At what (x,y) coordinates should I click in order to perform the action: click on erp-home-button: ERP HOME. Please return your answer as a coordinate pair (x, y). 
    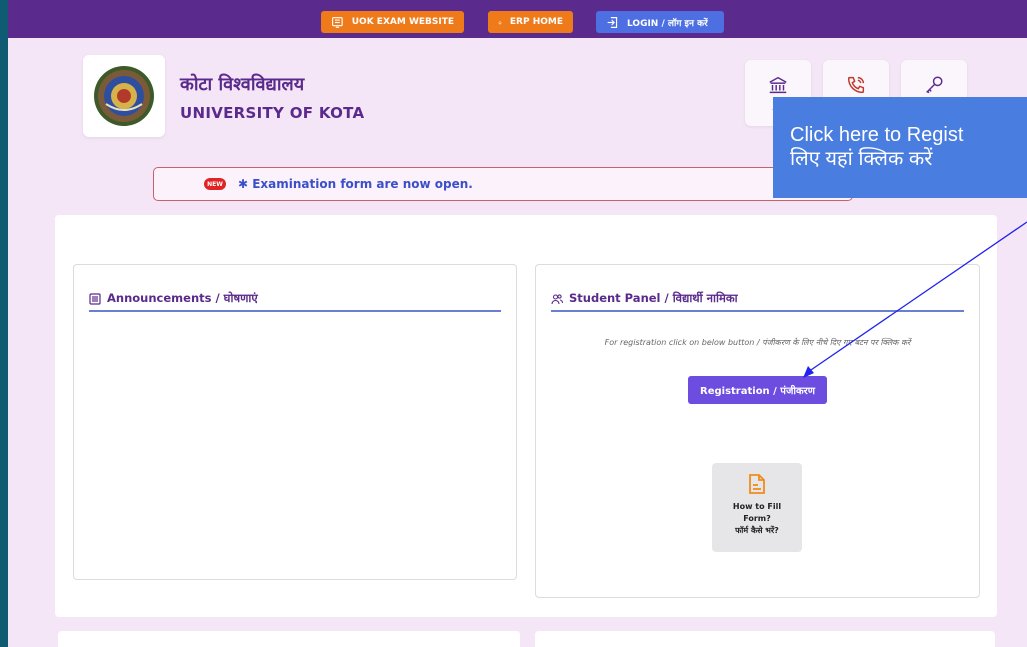
    Looking at the image, I should click on (530, 22).